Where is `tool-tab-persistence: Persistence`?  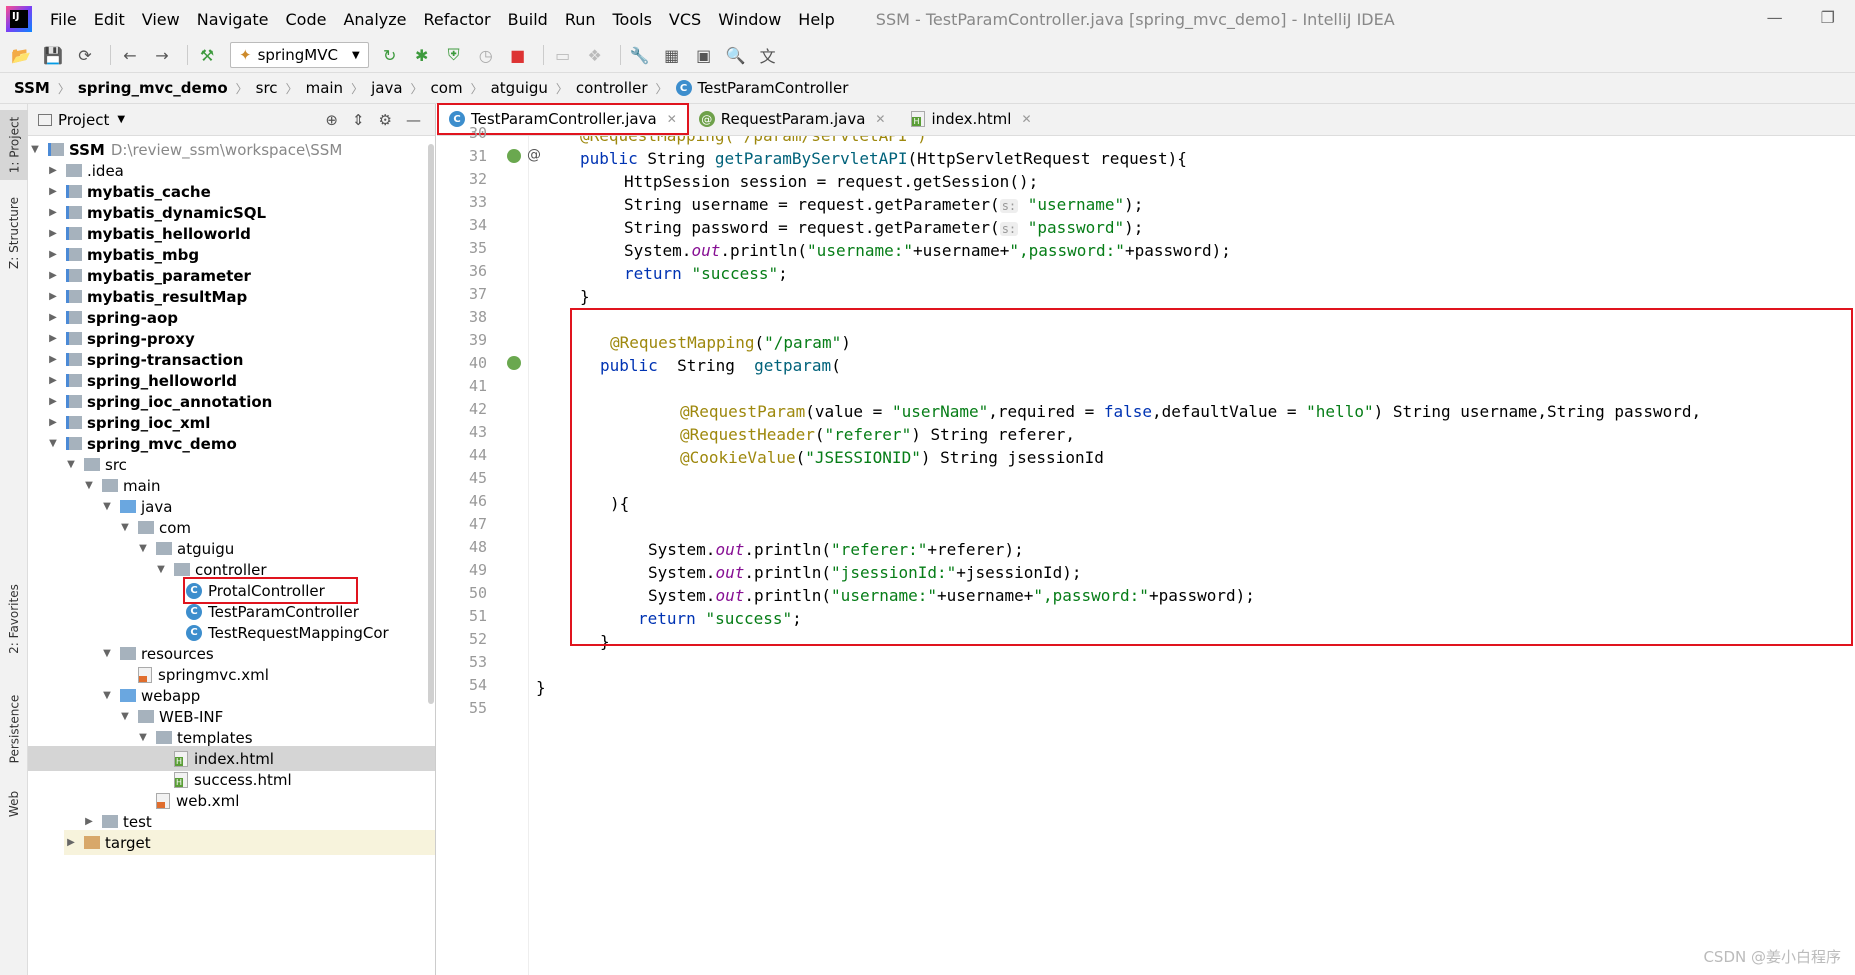
tool-tab-persistence: Persistence is located at coordinates (14, 729).